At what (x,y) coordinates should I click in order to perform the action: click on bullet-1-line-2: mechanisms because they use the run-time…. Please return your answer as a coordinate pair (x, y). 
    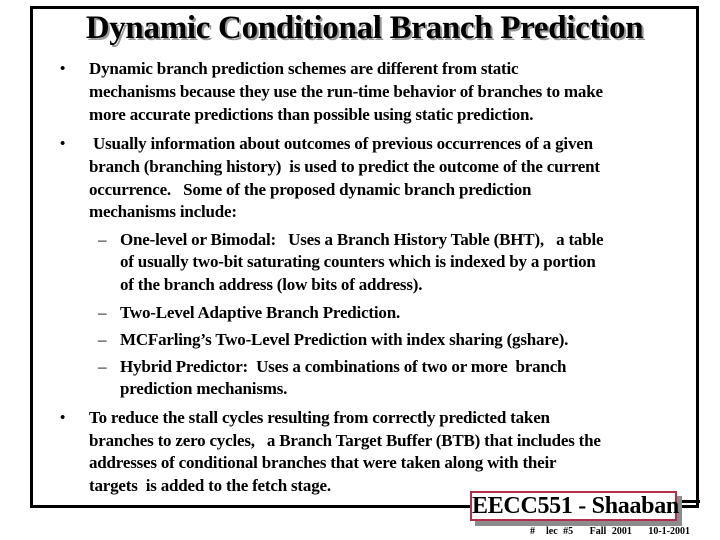
    Looking at the image, I should click on (346, 91).